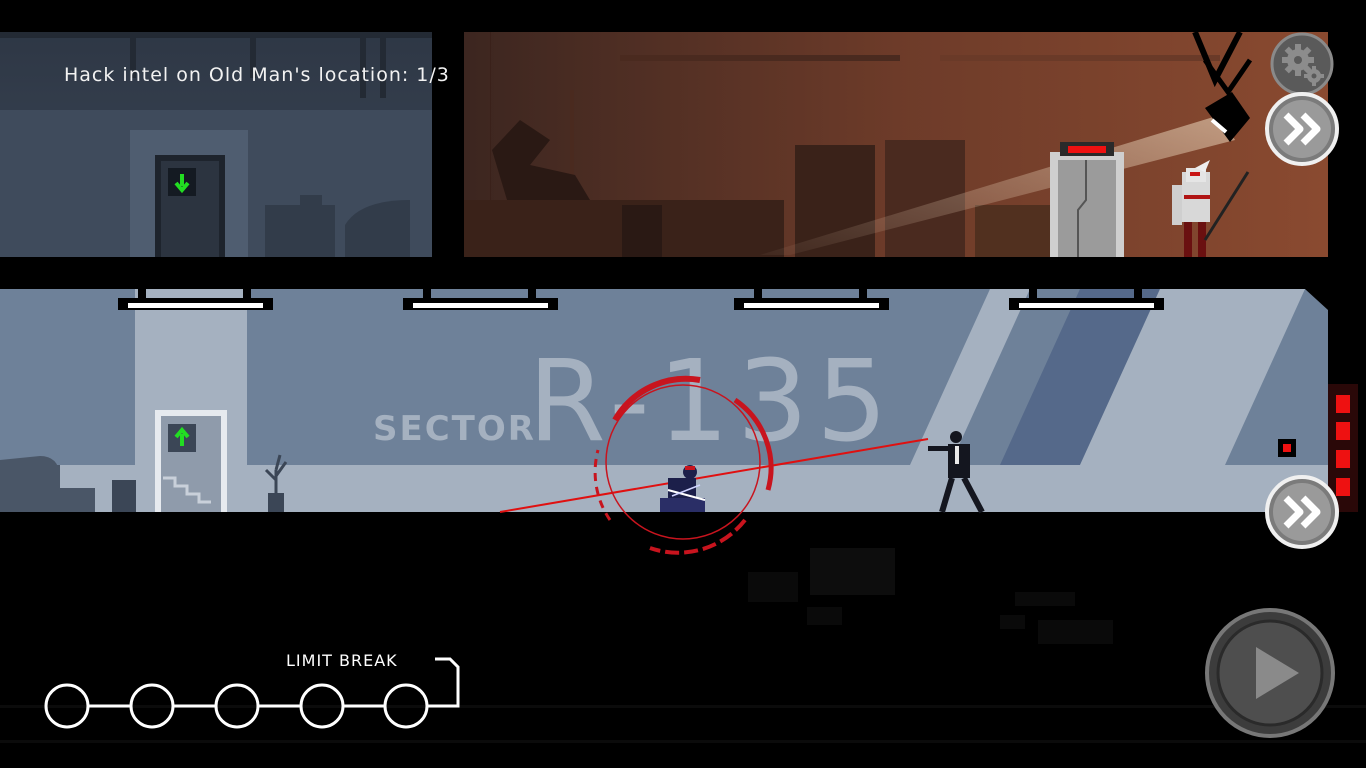 The width and height of the screenshot is (1366, 768). I want to click on play-button, so click(1270, 673).